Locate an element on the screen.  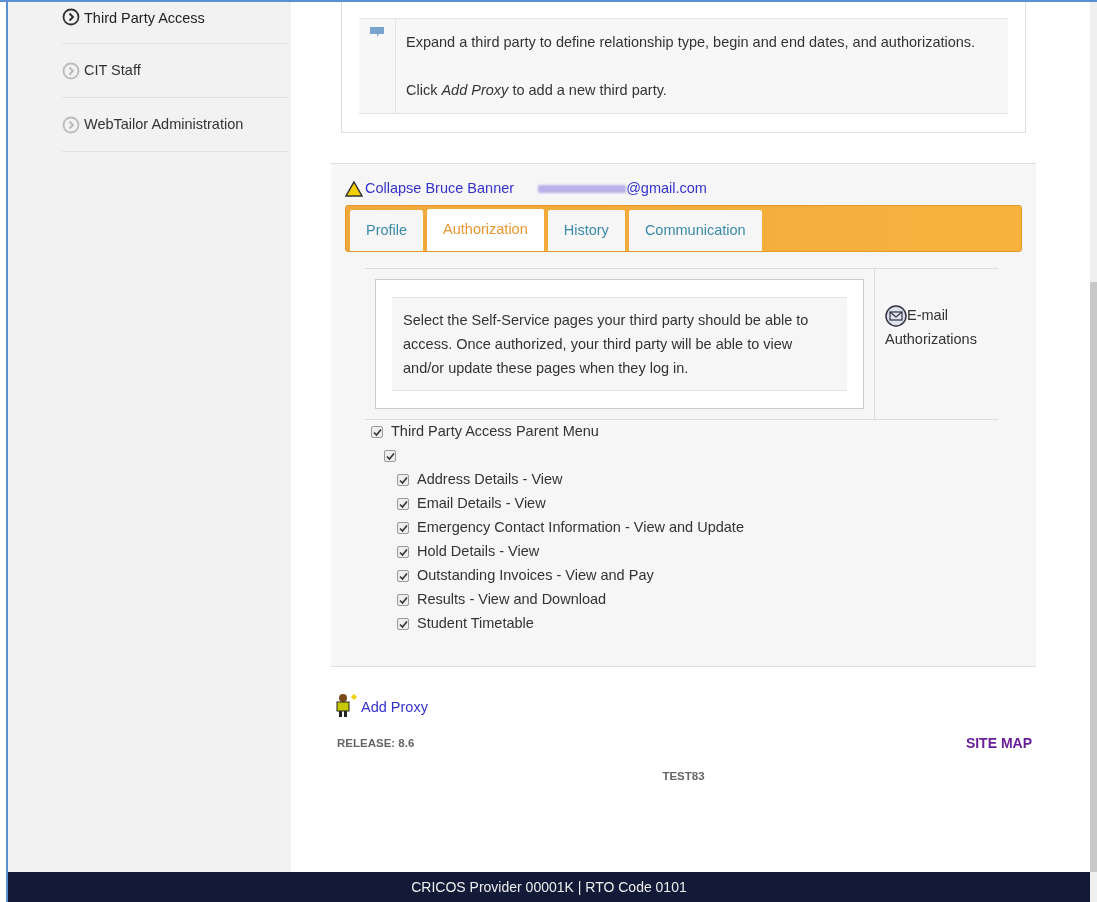
person-icon is located at coordinates (347, 706).